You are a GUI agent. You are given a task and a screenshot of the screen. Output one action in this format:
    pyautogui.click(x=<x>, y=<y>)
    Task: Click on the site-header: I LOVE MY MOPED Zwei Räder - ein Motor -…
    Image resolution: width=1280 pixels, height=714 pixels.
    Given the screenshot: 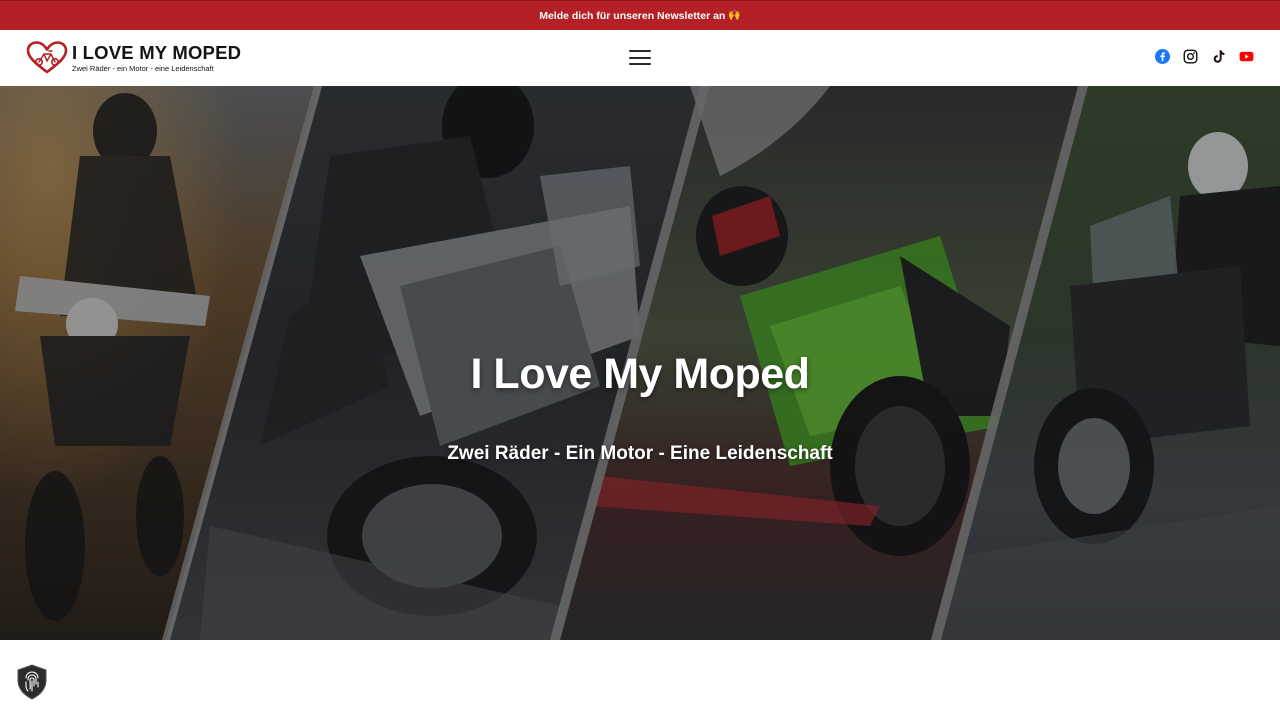 What is the action you would take?
    pyautogui.click(x=640, y=58)
    